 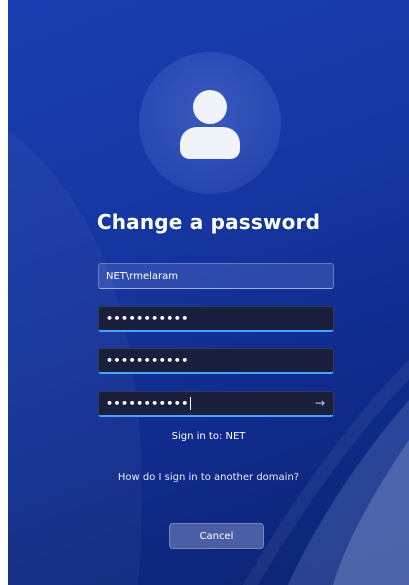 I want to click on text-caret, so click(x=190, y=403).